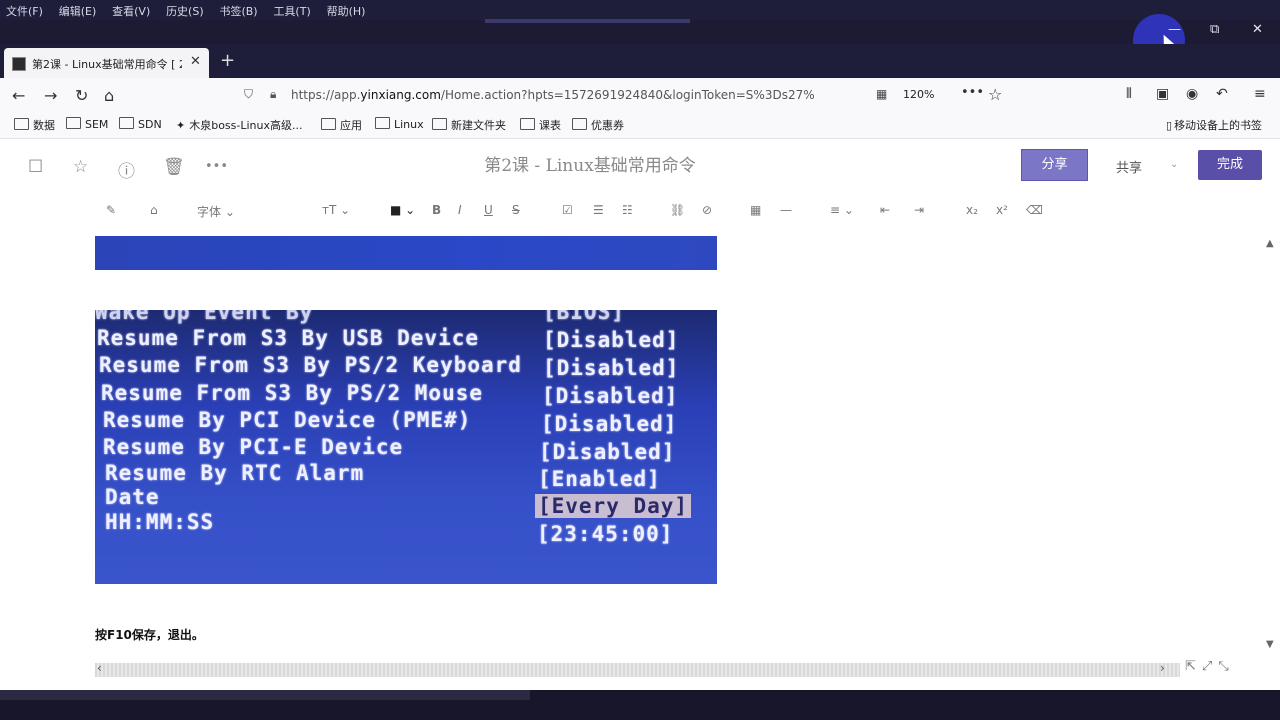  Describe the element at coordinates (919, 210) in the screenshot. I see `indent-icon: ⇥` at that location.